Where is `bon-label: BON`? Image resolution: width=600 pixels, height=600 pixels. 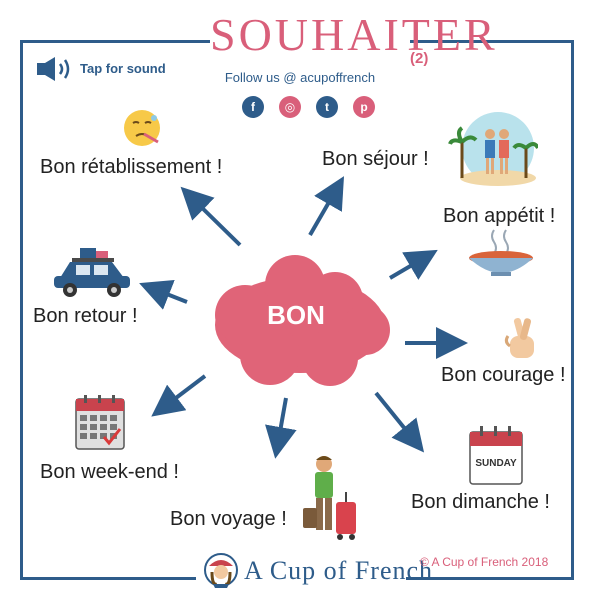
bon-label: BON is located at coordinates (296, 315).